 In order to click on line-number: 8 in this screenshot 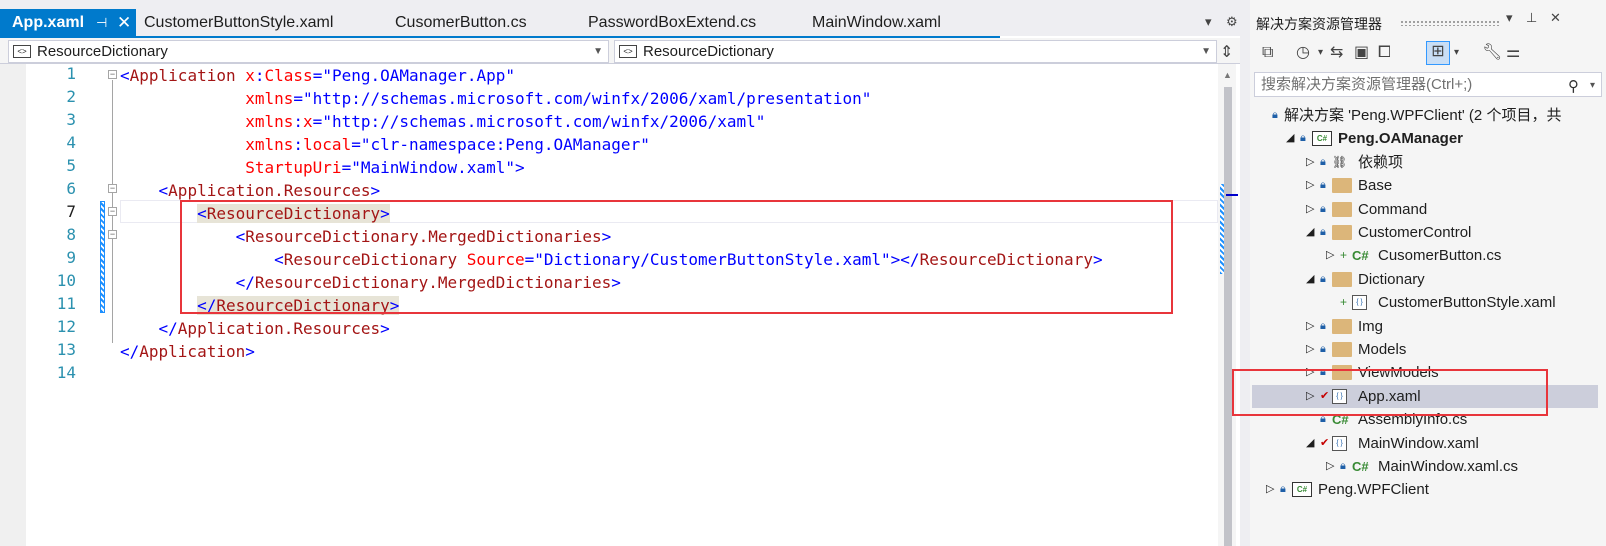, I will do `click(71, 234)`.